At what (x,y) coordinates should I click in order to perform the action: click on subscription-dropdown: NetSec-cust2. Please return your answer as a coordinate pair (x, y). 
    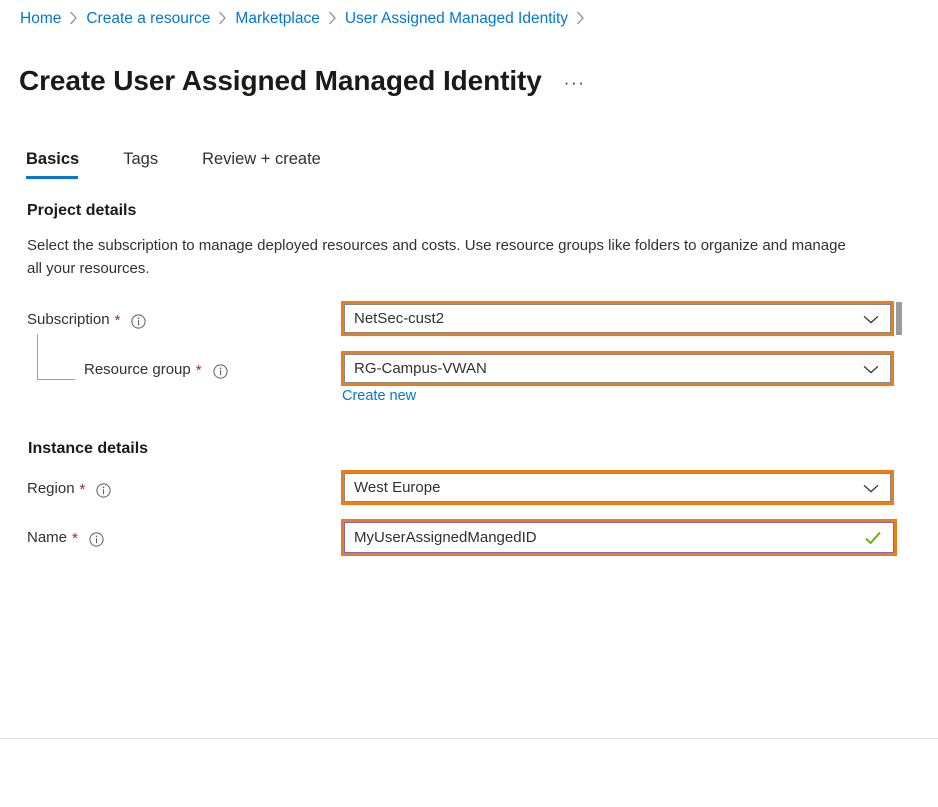
    Looking at the image, I should click on (617, 318).